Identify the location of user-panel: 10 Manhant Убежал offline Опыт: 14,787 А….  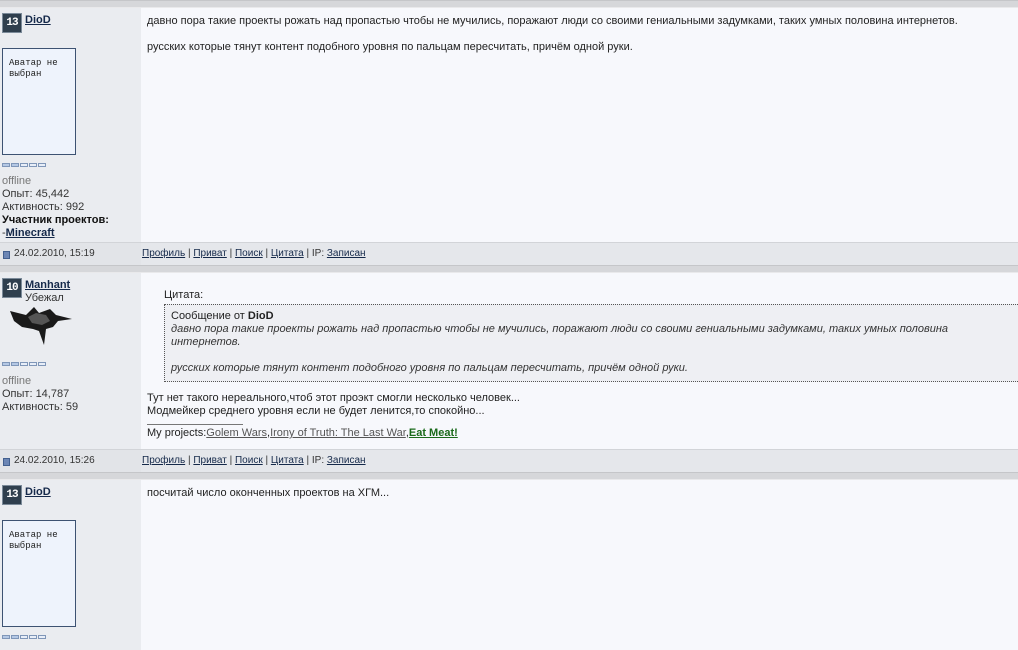
(70, 361).